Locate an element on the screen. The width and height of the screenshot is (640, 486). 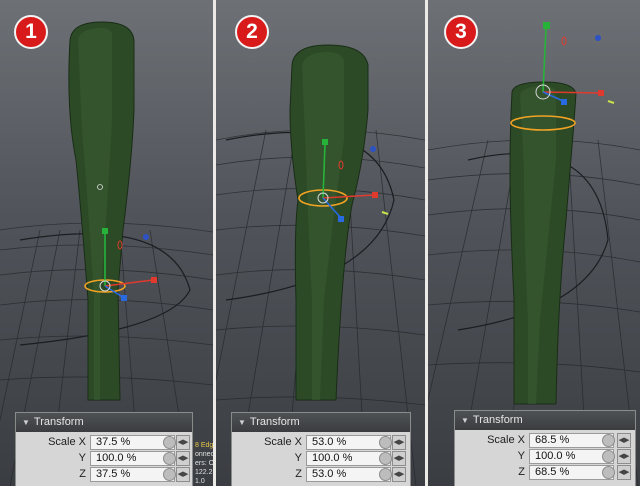
scale-x-row: Scale X 53.0 % ◀▶ is located at coordinates (321, 442).